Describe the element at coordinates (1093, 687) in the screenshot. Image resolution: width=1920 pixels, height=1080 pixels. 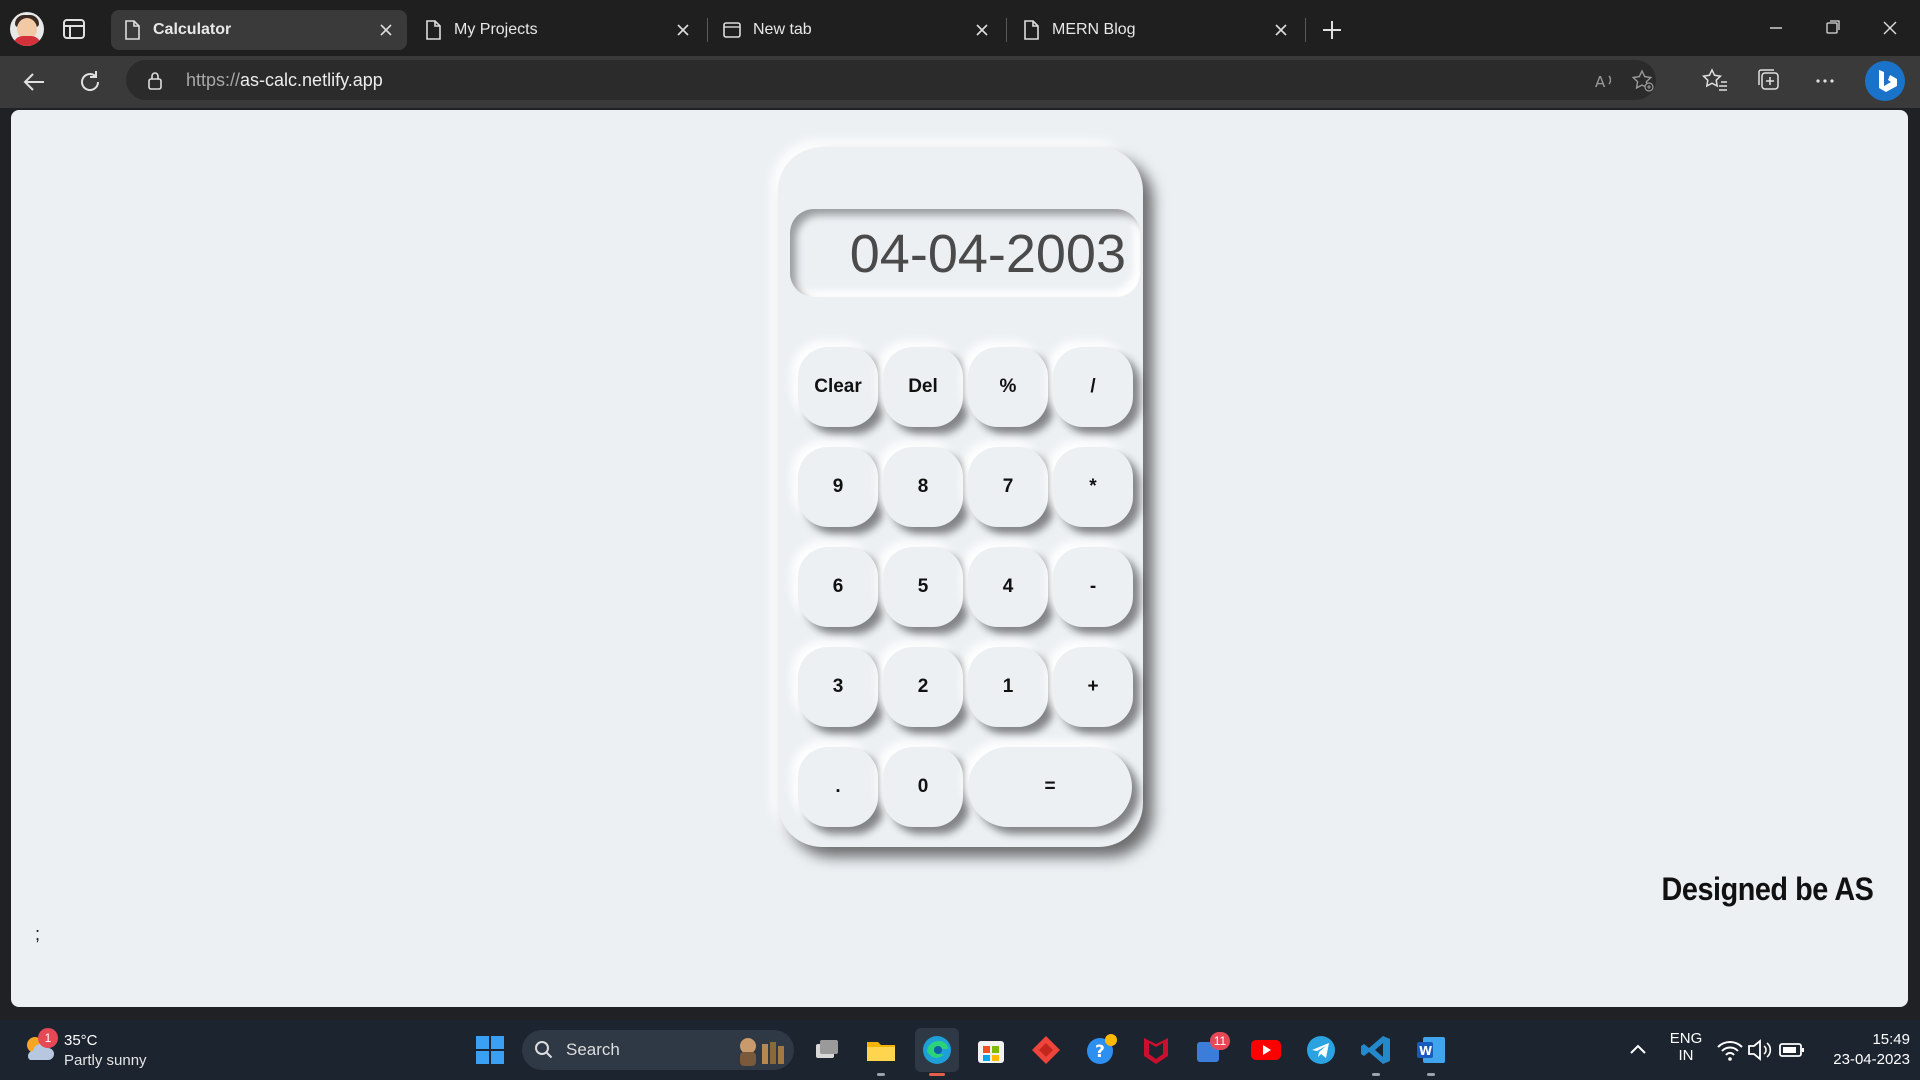
I see `key-add: +` at that location.